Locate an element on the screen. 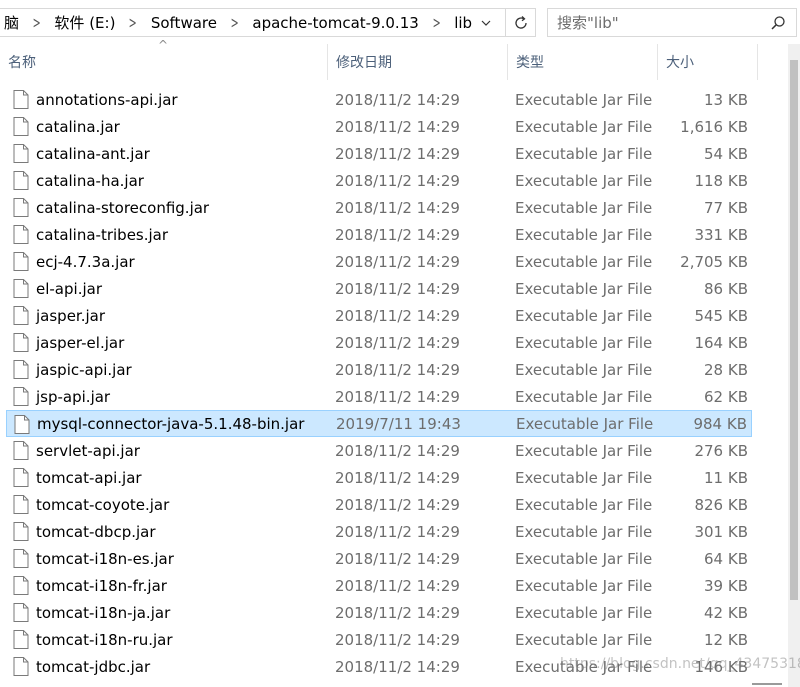 The width and height of the screenshot is (800, 687). file-size: 64 KB is located at coordinates (726, 558).